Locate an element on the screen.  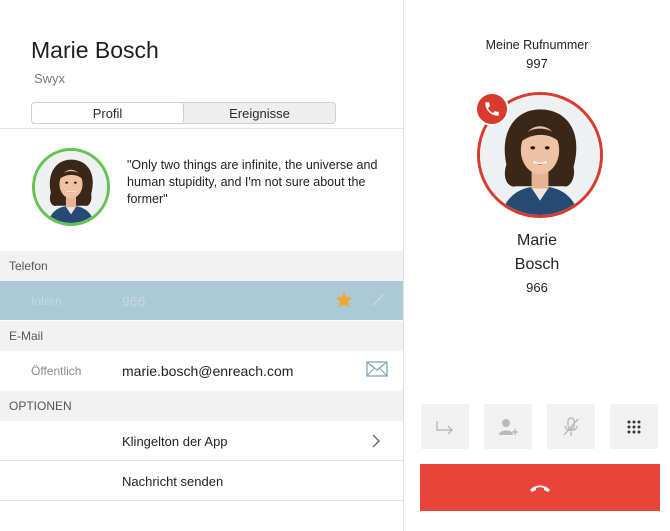
dialpad-icon is located at coordinates (634, 426).